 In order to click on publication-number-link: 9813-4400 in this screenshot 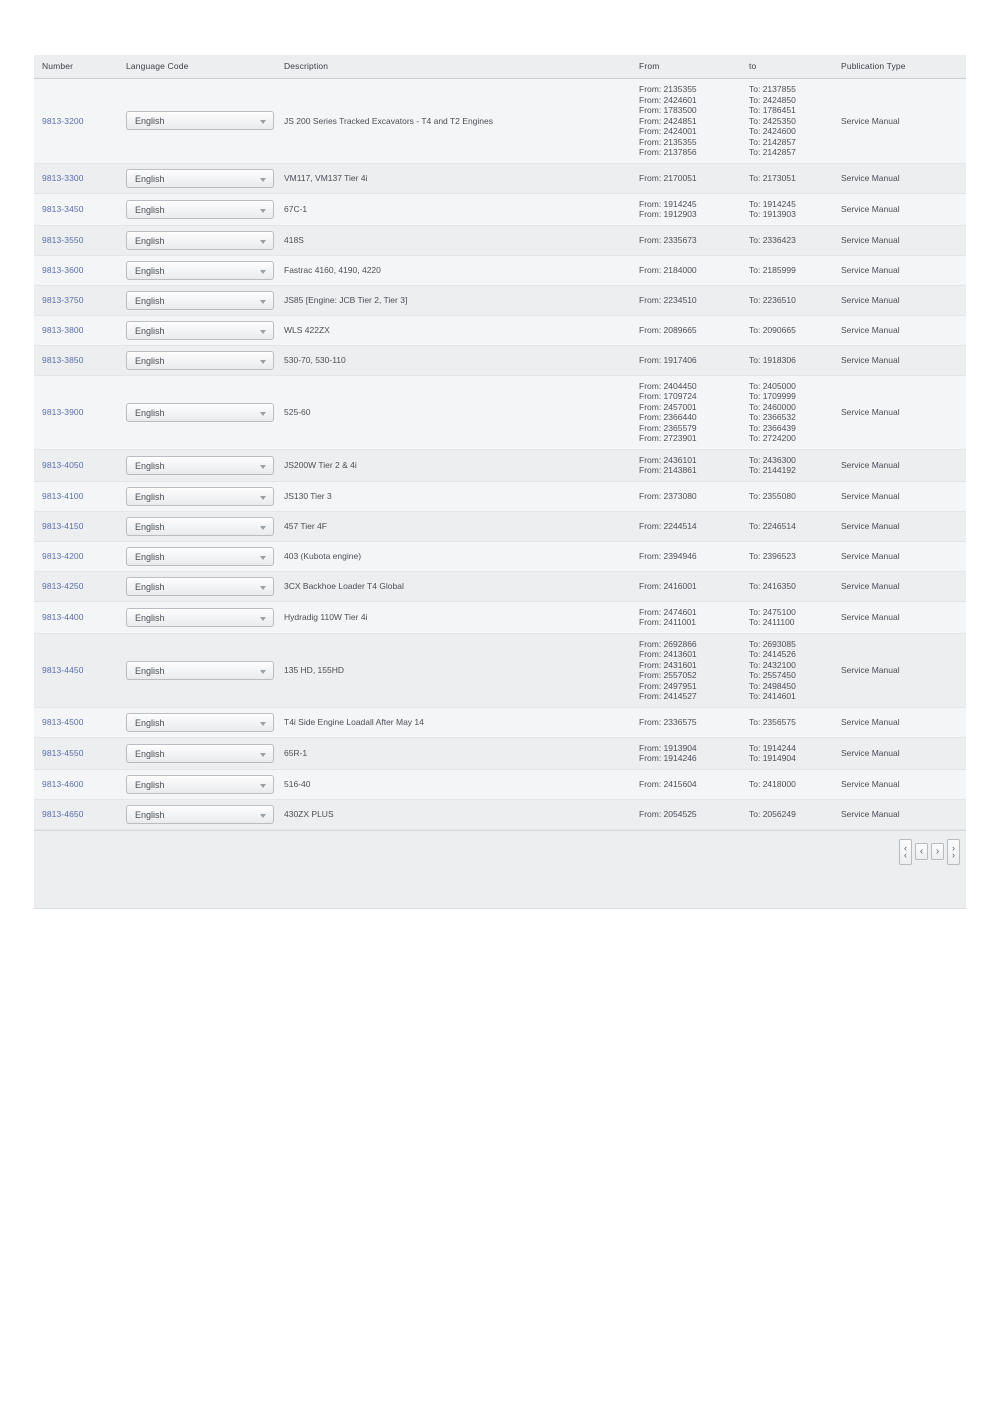, I will do `click(63, 617)`.